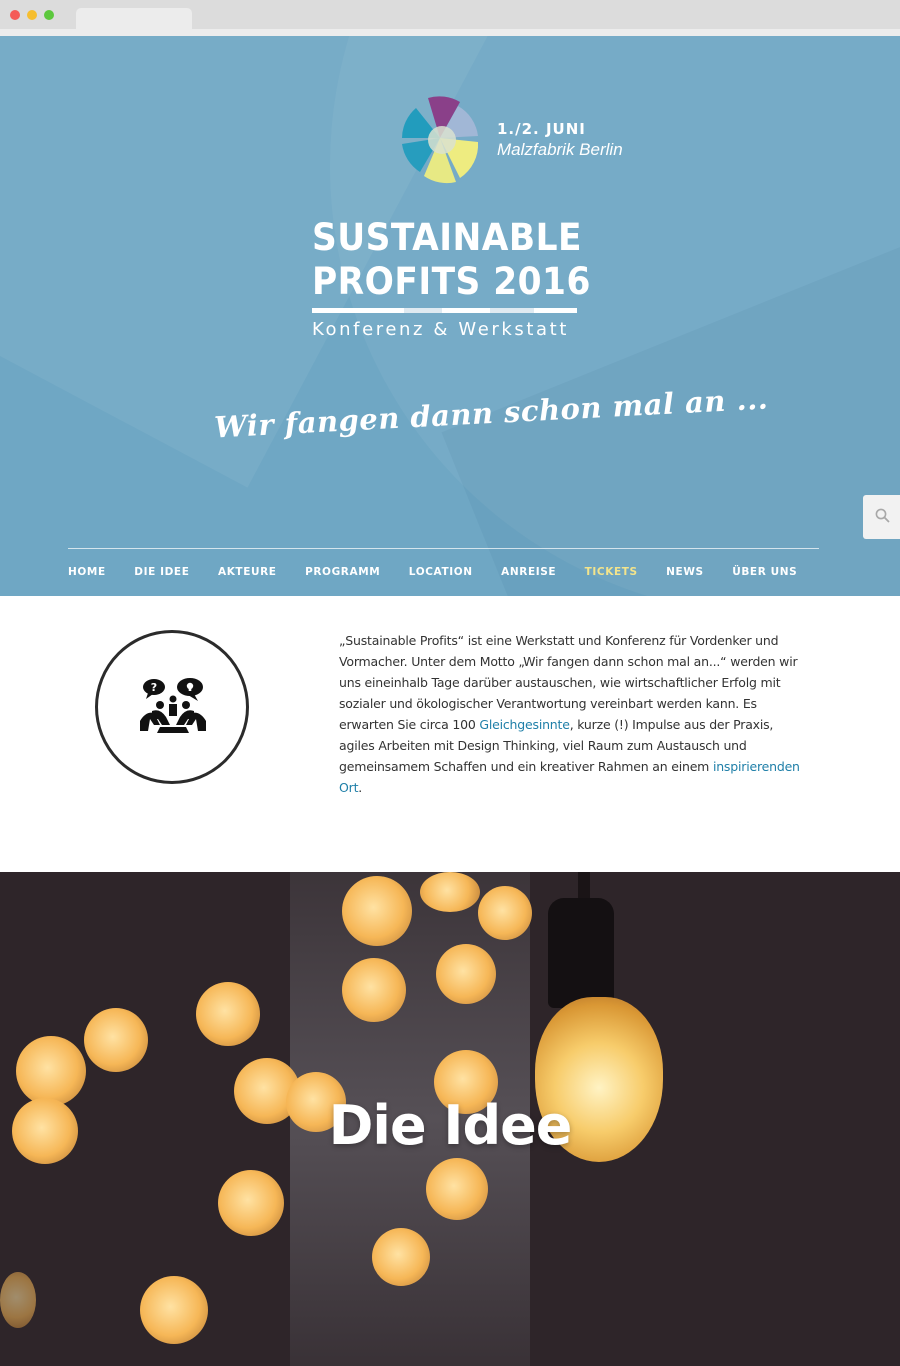  What do you see at coordinates (450, 32) in the screenshot?
I see `browser-toolbar` at bounding box center [450, 32].